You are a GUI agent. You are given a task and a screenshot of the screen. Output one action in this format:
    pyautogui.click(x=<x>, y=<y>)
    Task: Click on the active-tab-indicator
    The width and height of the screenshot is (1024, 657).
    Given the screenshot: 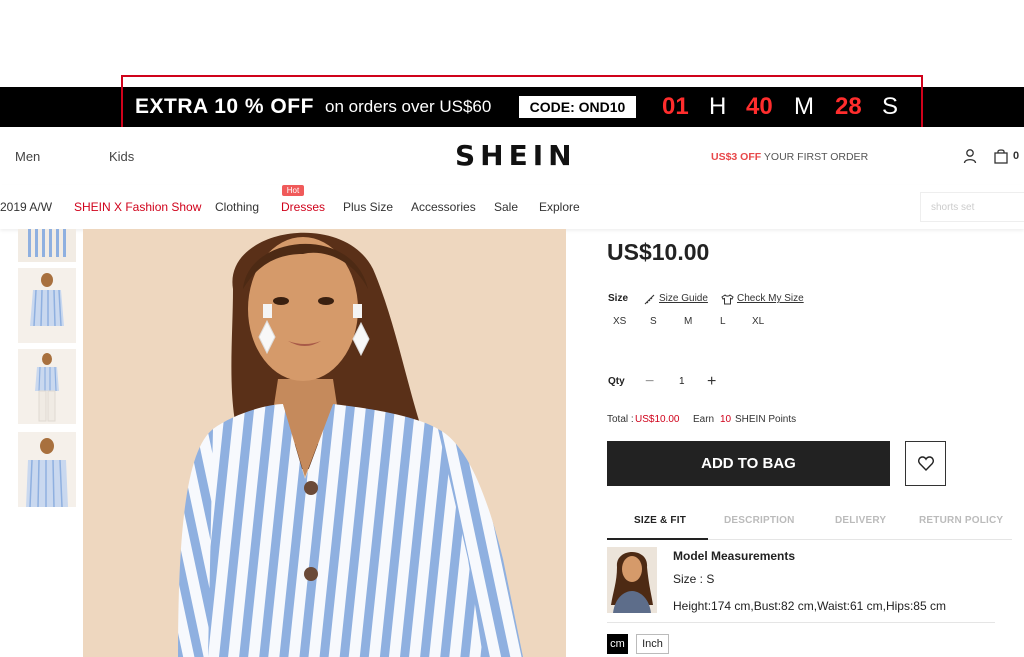 What is the action you would take?
    pyautogui.click(x=657, y=539)
    